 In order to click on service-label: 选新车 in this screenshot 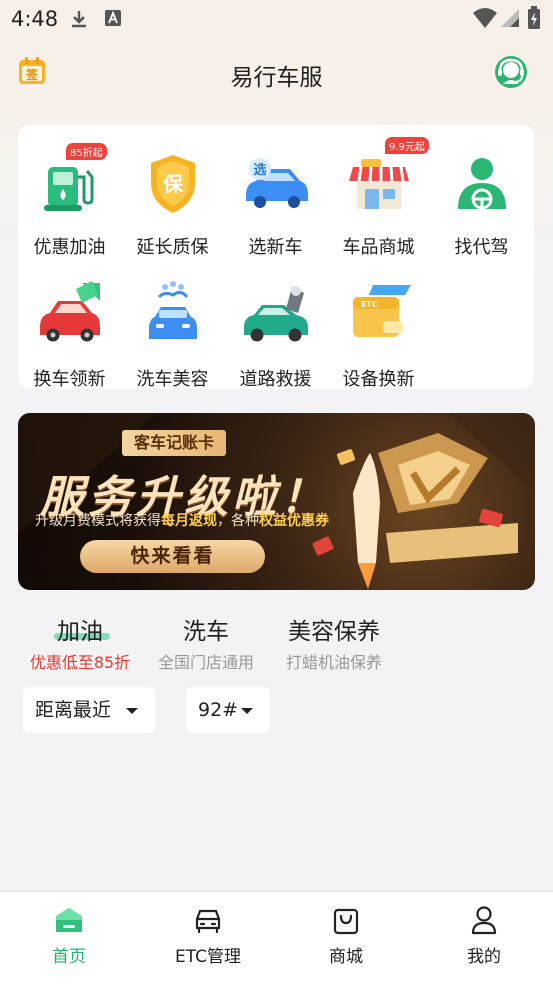, I will do `click(275, 247)`.